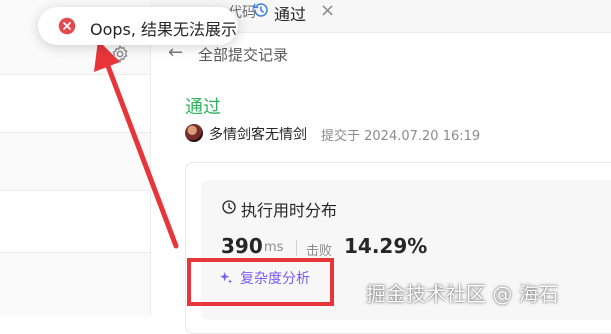  I want to click on avatar, so click(194, 133).